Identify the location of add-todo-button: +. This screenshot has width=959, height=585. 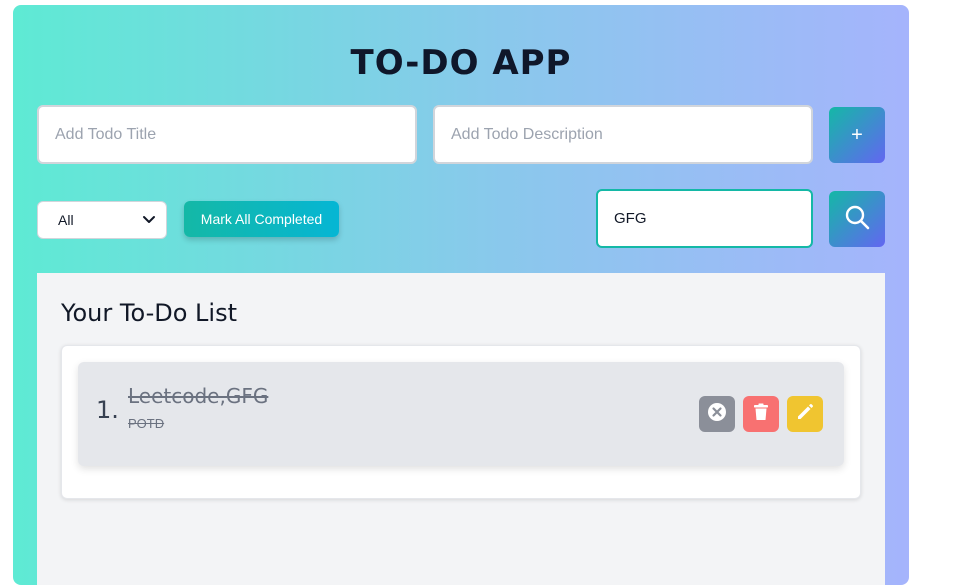
(857, 135).